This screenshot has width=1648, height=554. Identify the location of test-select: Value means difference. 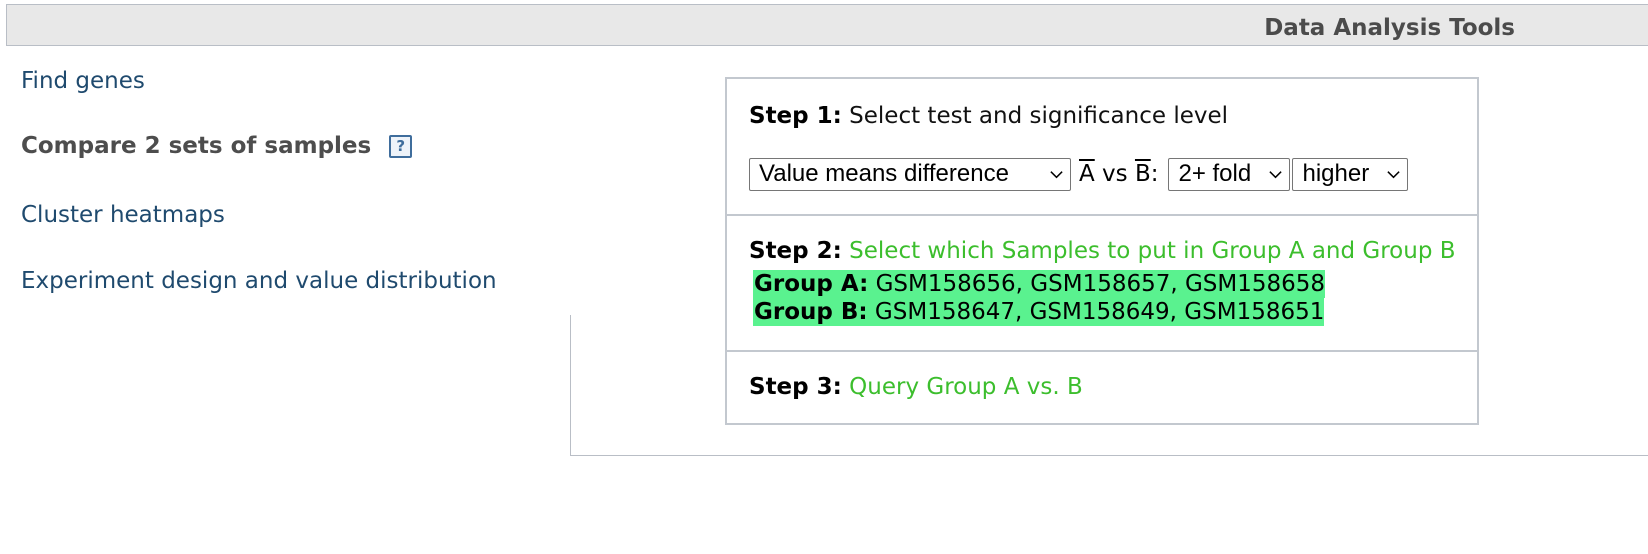
(910, 174).